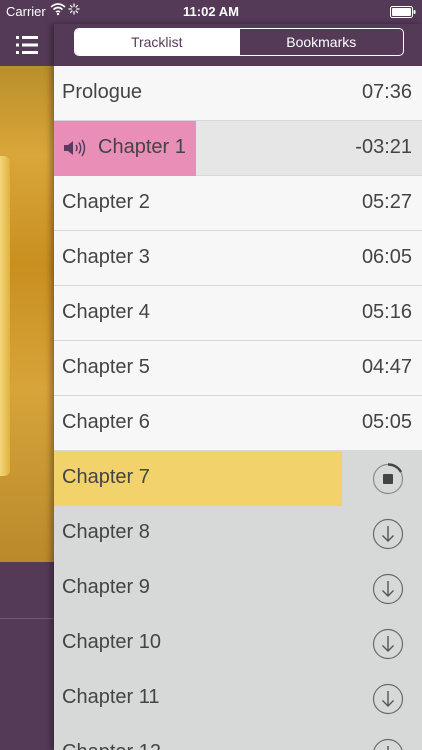 Image resolution: width=422 pixels, height=750 pixels. I want to click on track-row: Chapter 4 05:16, so click(238, 313).